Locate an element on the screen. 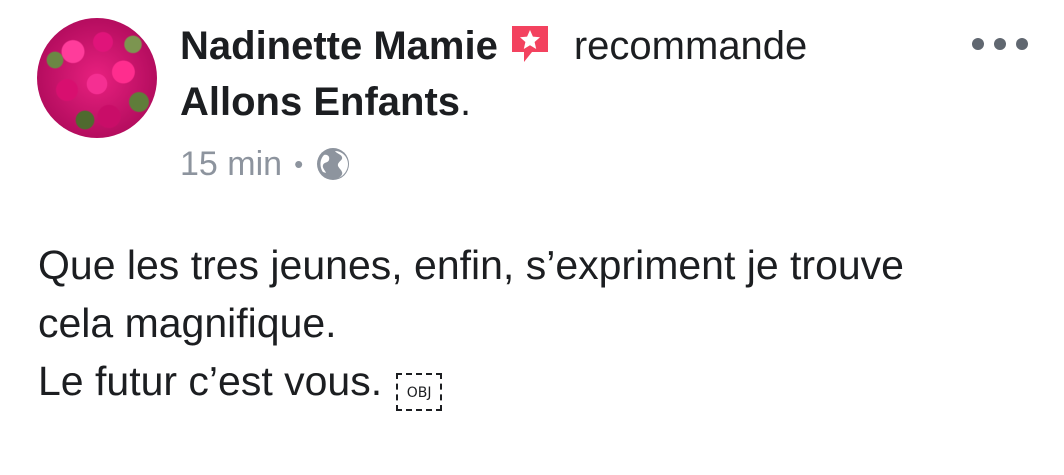  globe-icon is located at coordinates (333, 164).